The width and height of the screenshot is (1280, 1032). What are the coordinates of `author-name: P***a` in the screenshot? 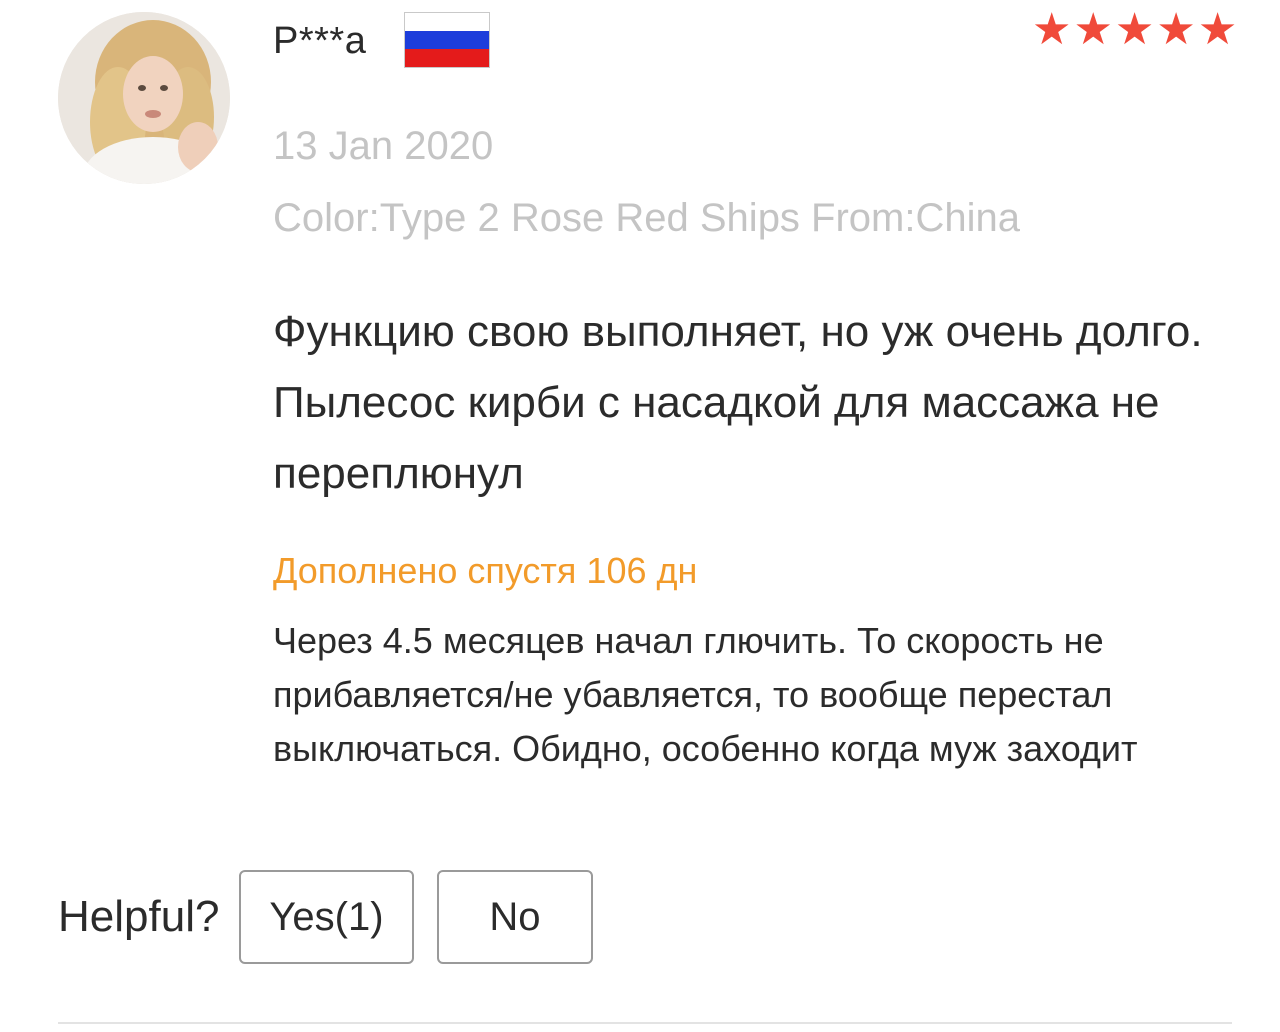 It's located at (320, 41).